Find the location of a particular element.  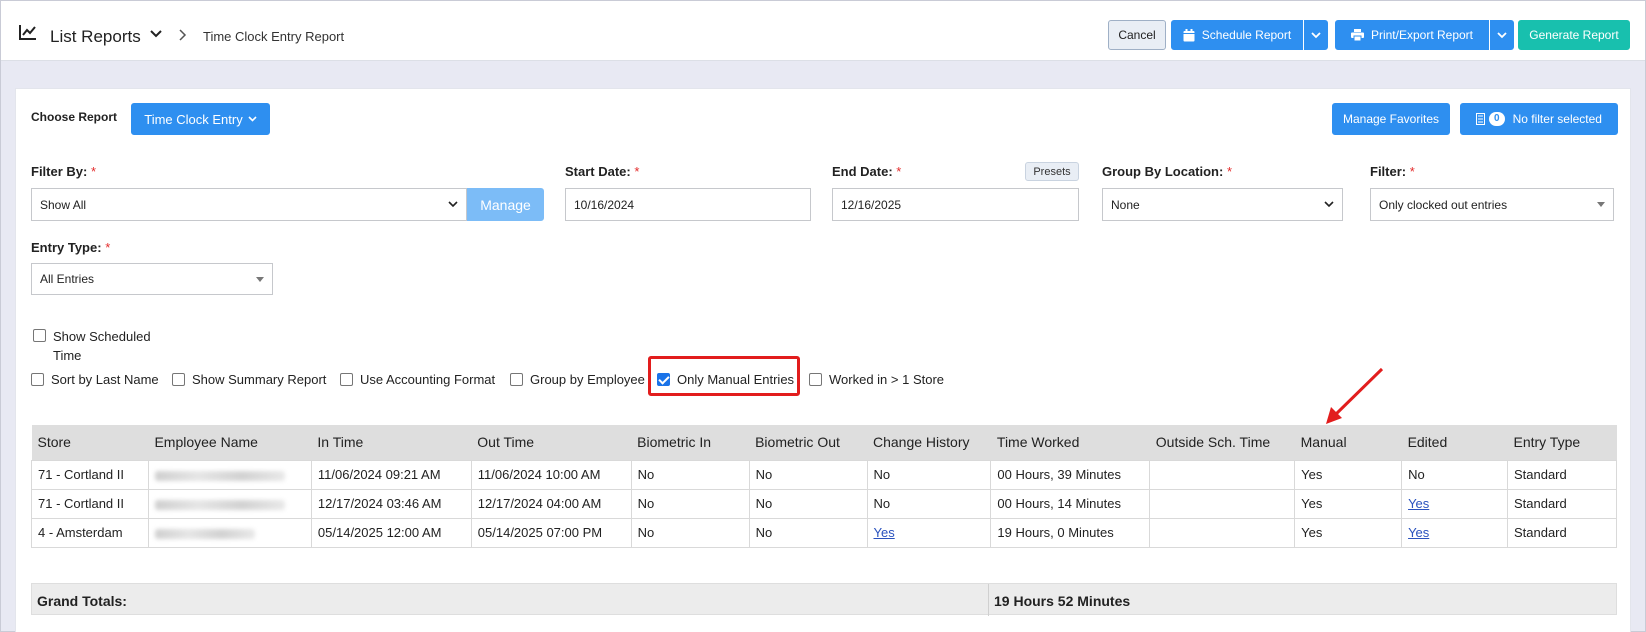

manage-button: Manage is located at coordinates (505, 204).